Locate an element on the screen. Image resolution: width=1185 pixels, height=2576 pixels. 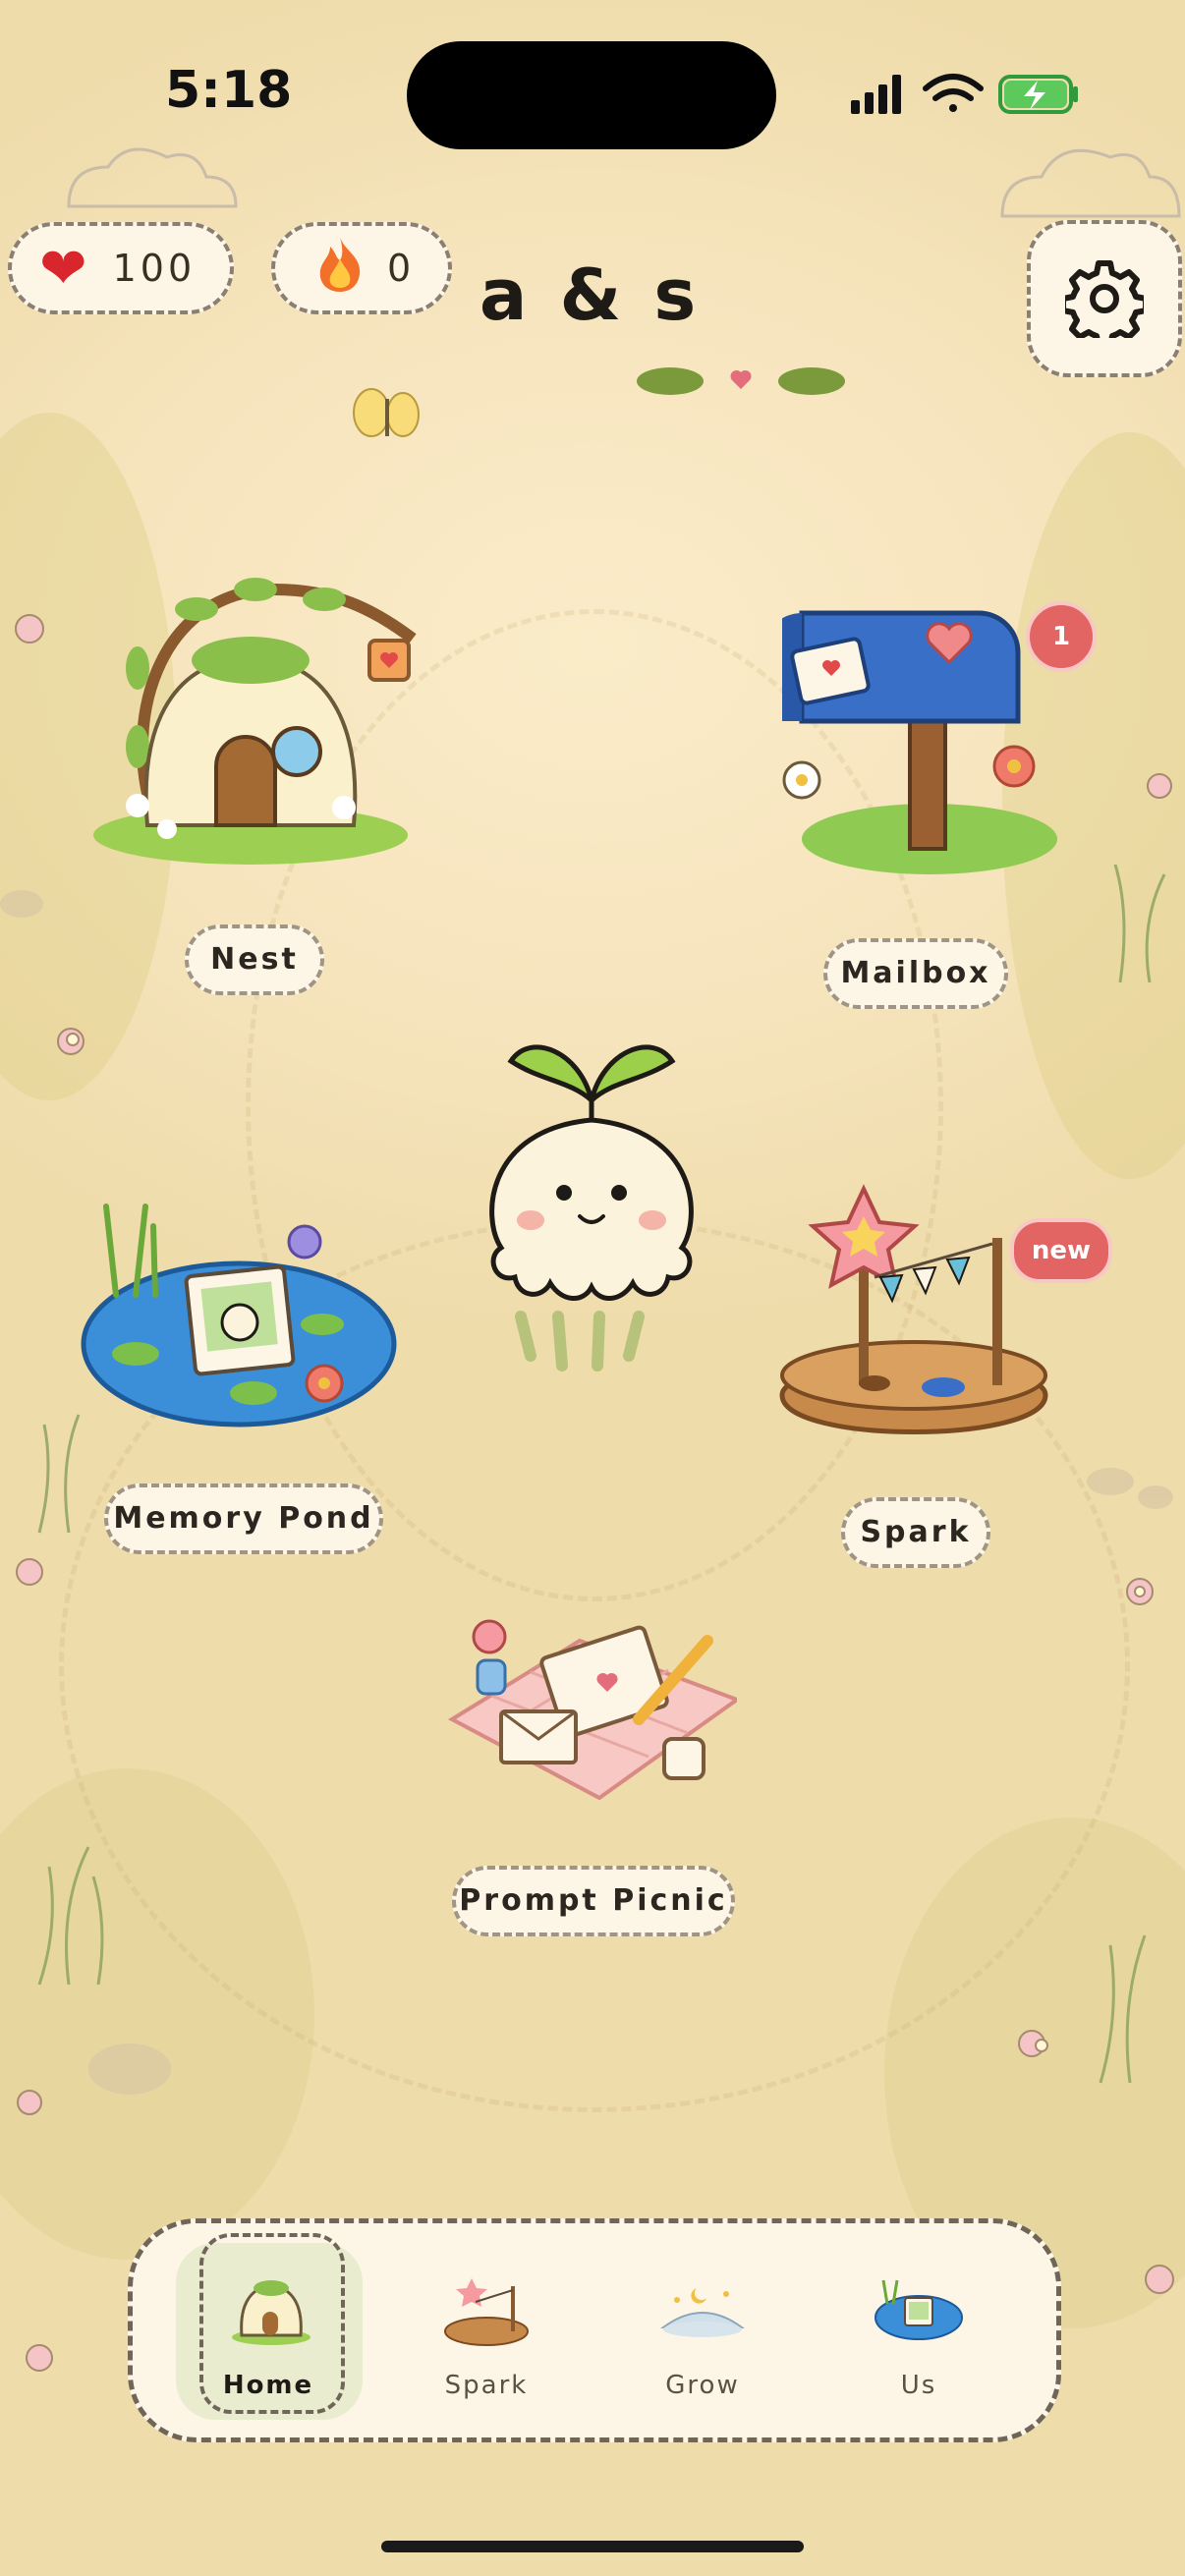
status-icons is located at coordinates (965, 94).